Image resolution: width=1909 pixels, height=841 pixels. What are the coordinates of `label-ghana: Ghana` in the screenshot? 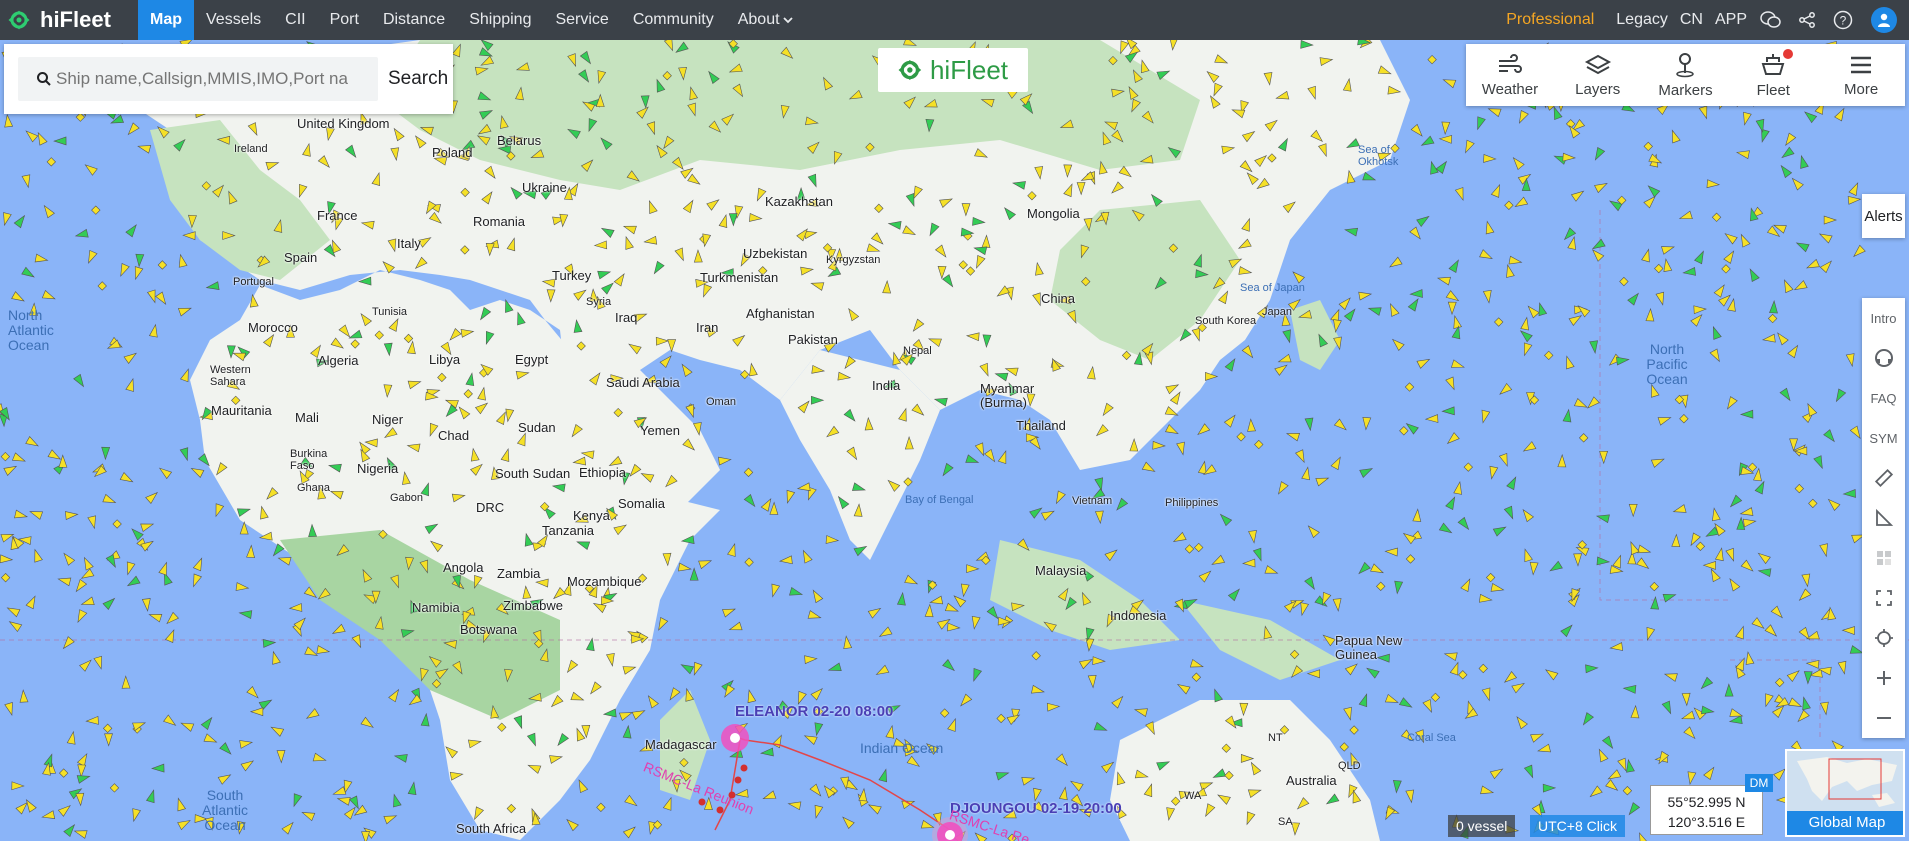 It's located at (314, 488).